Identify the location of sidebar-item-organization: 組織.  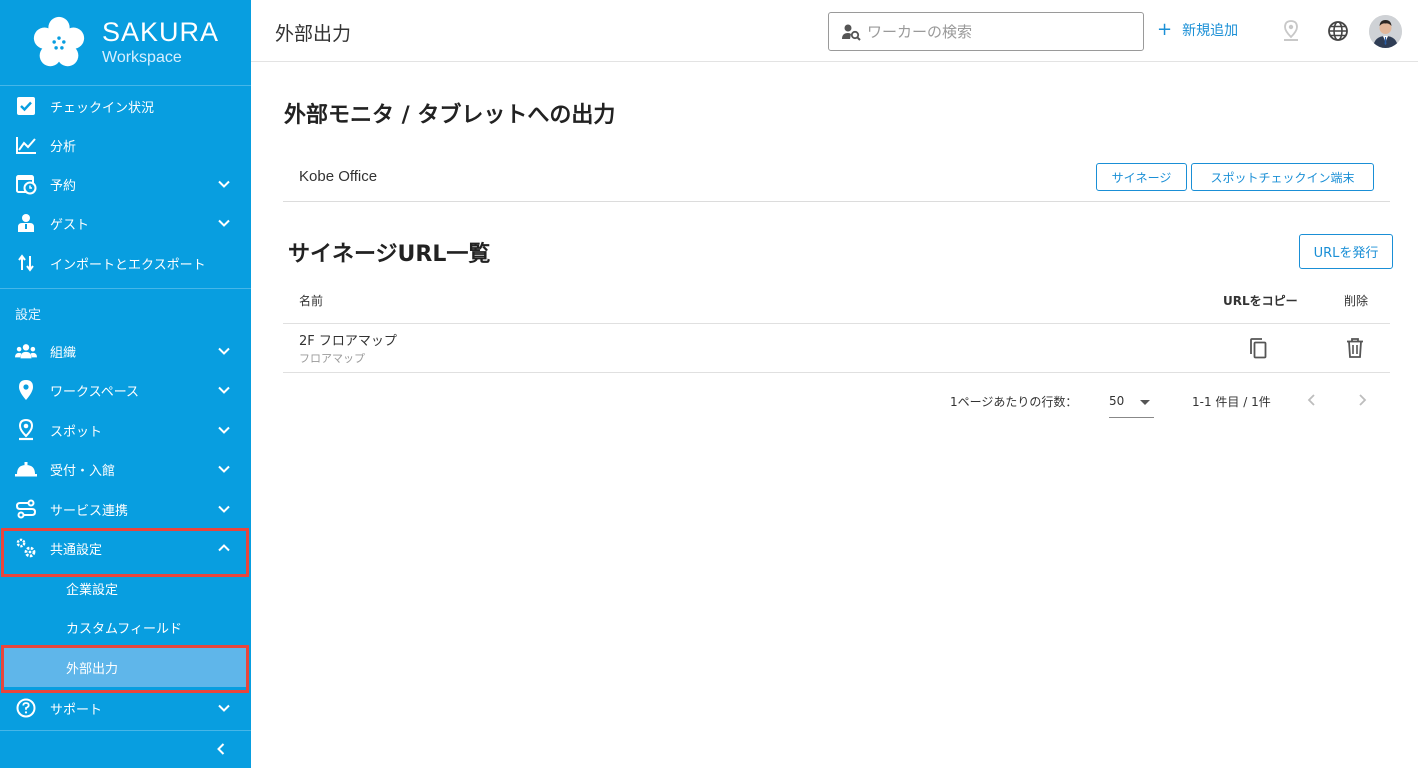
(125, 351).